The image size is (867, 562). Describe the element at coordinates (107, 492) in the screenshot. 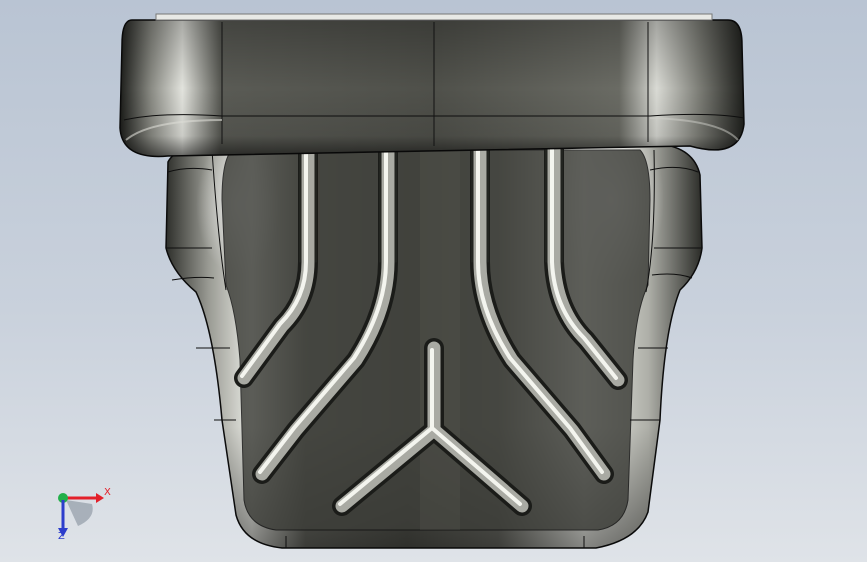

I see `x-axis-label: X` at that location.